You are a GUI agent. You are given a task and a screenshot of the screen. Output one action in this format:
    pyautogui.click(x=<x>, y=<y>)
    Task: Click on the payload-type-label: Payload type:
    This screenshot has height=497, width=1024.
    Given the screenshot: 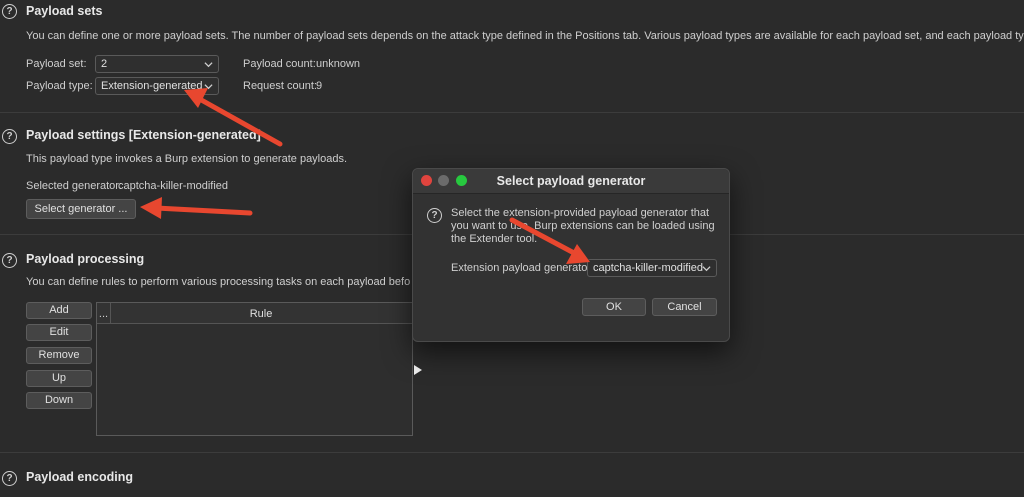 What is the action you would take?
    pyautogui.click(x=59, y=86)
    